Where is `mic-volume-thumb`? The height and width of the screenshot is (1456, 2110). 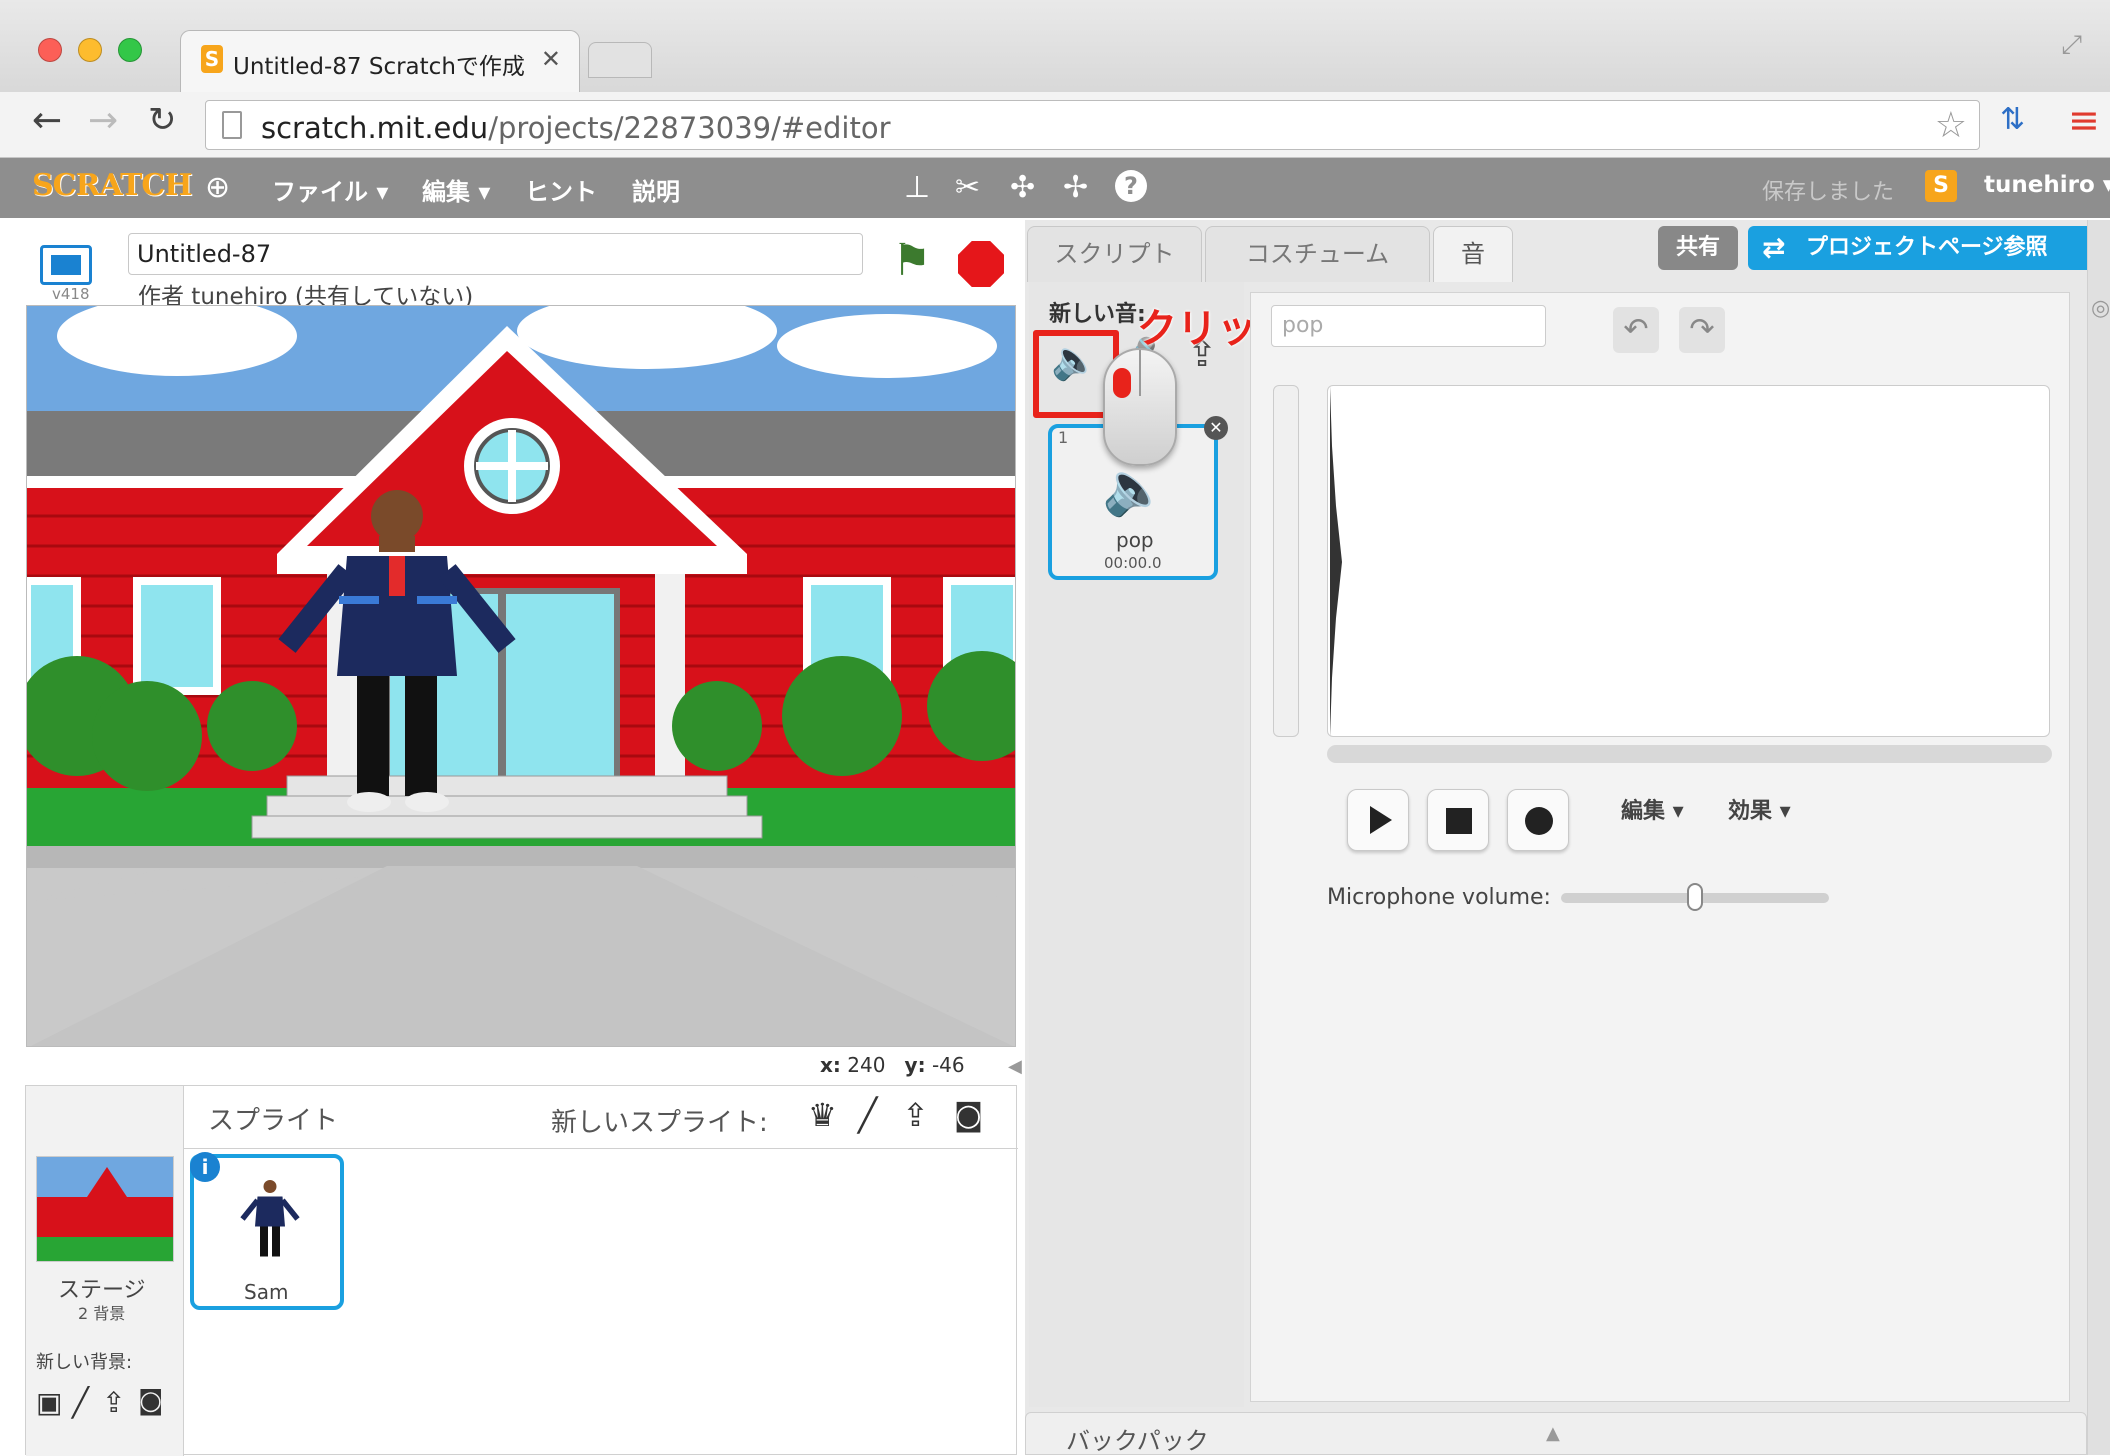
mic-volume-thumb is located at coordinates (1695, 897).